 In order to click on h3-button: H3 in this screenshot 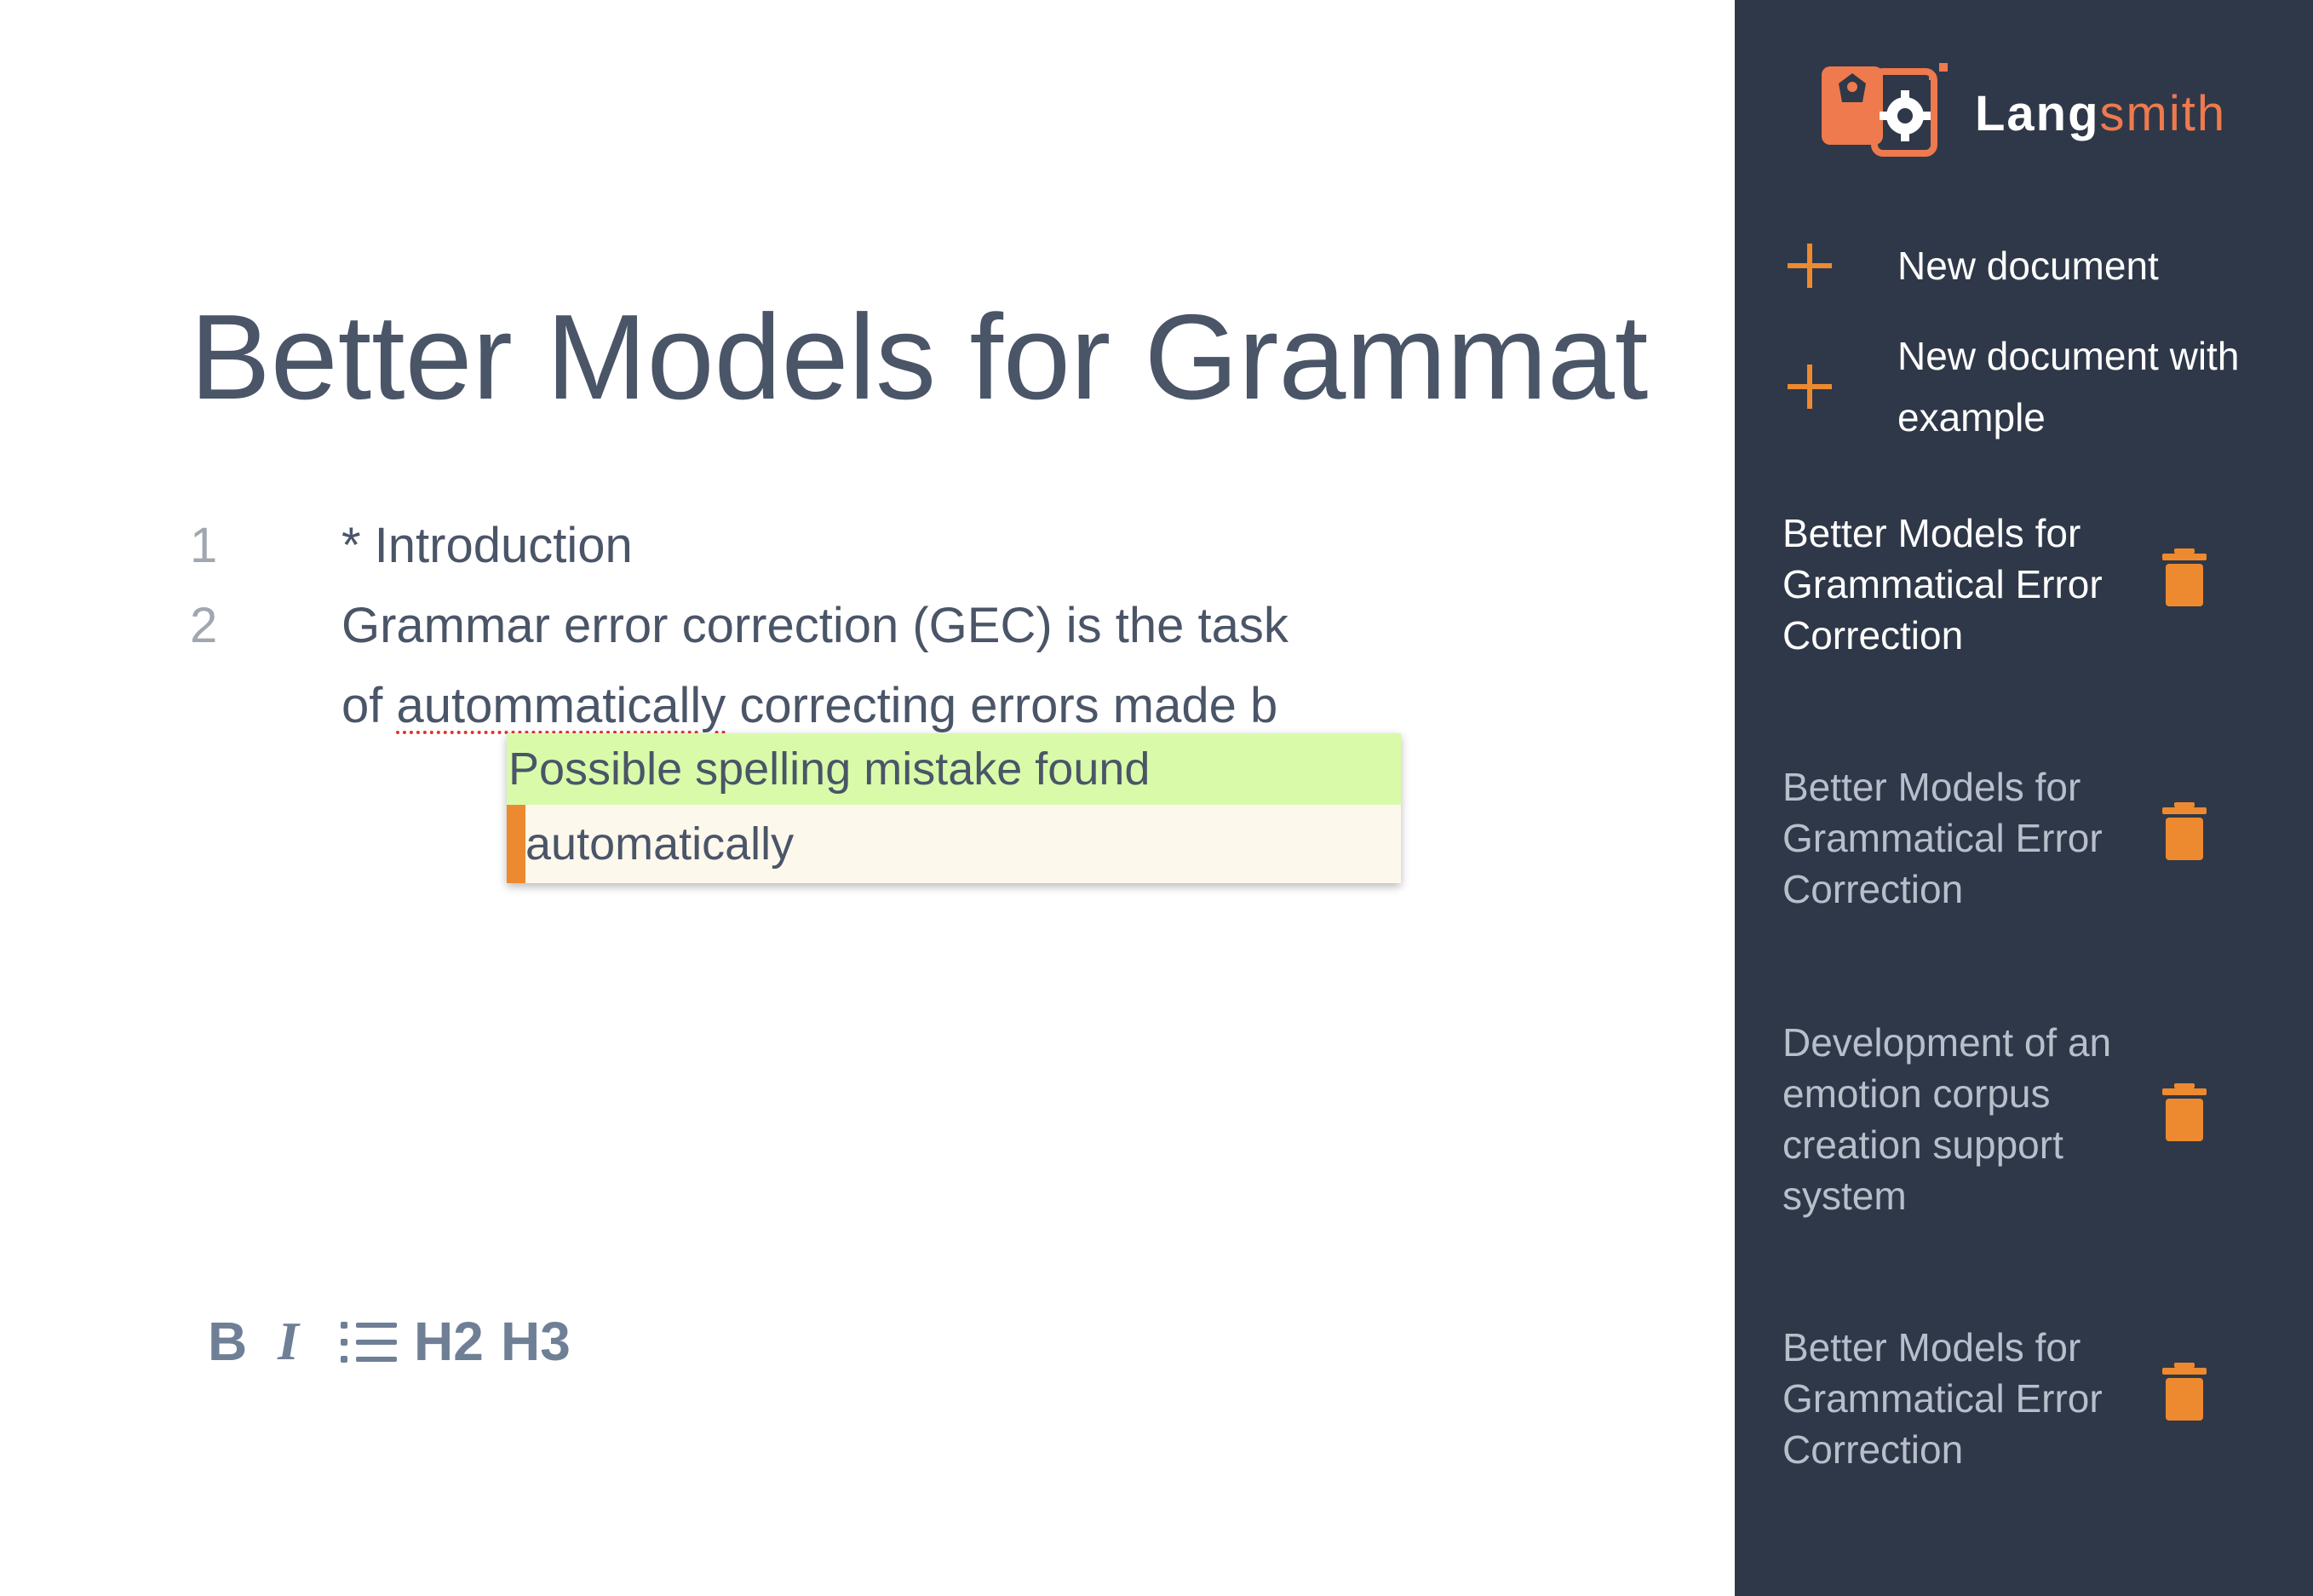, I will do `click(536, 1341)`.